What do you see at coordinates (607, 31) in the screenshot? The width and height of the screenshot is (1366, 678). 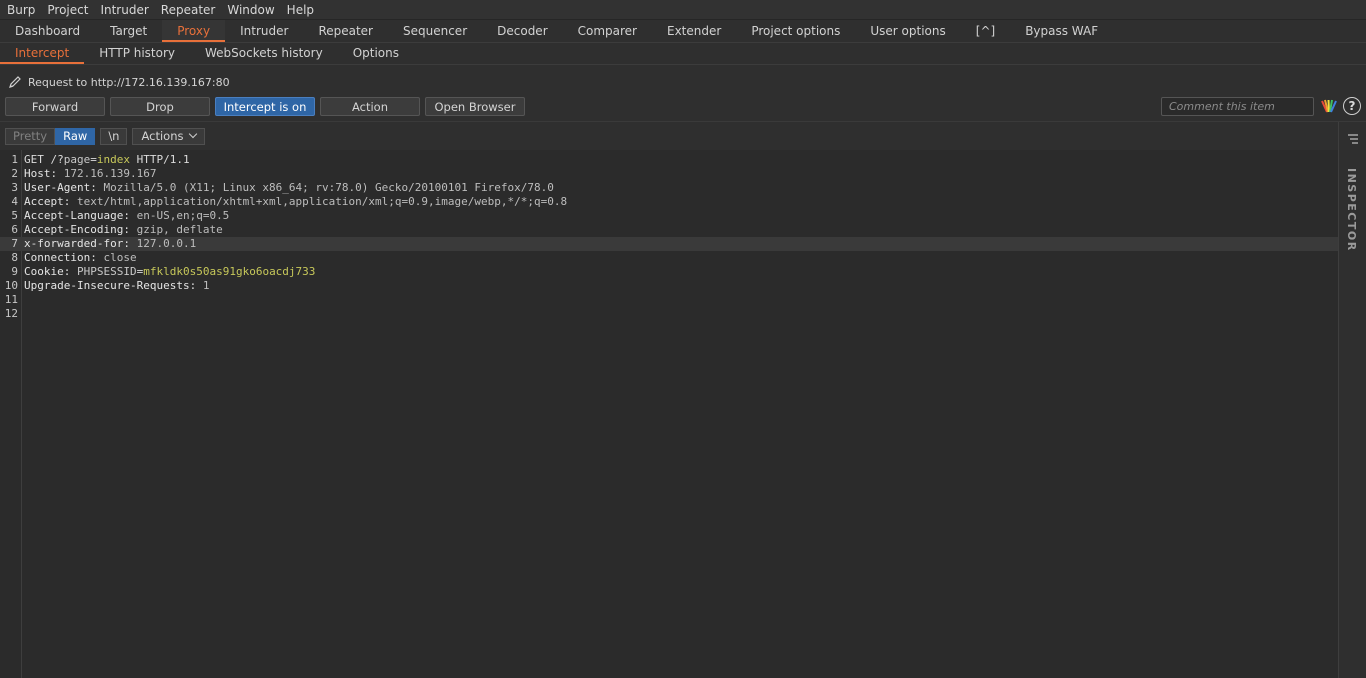 I see `tab-comparer: Comparer` at bounding box center [607, 31].